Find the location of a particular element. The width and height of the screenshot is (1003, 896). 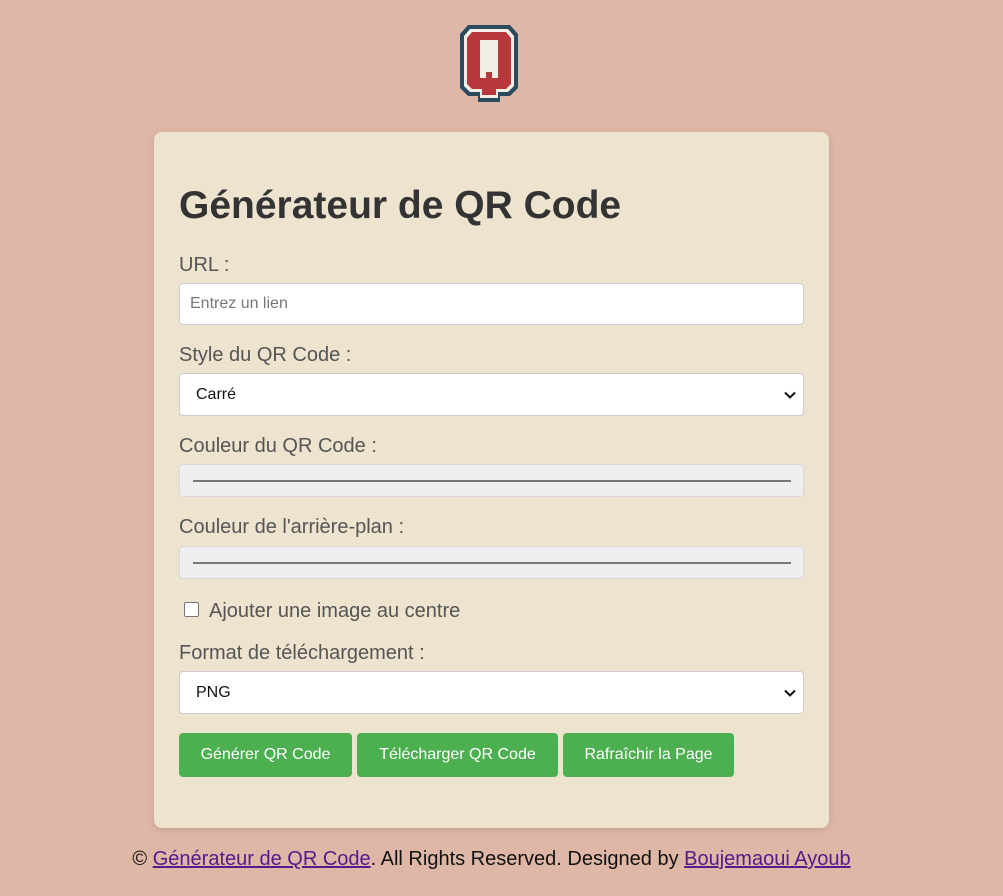

logo is located at coordinates (489, 63).